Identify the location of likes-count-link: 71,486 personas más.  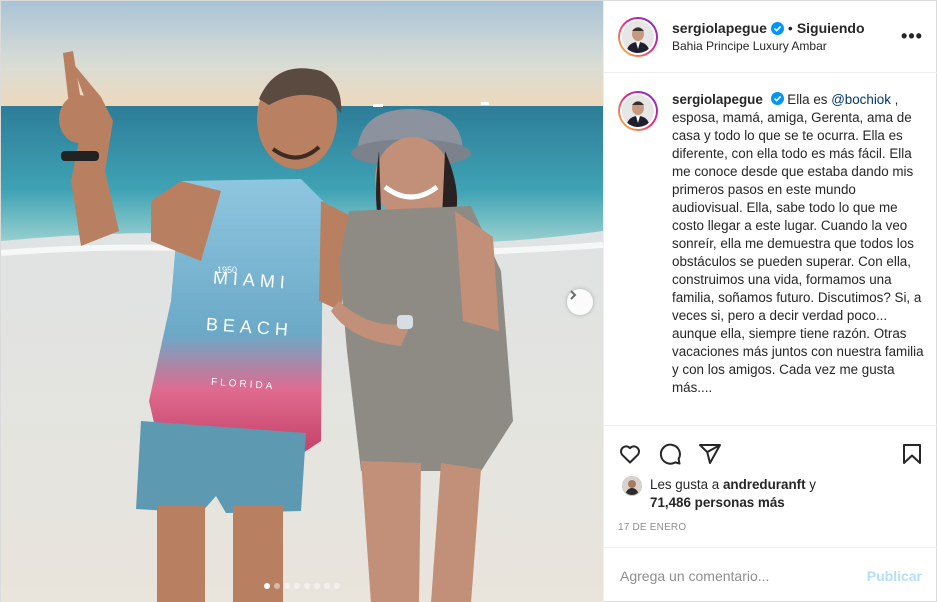
(717, 502).